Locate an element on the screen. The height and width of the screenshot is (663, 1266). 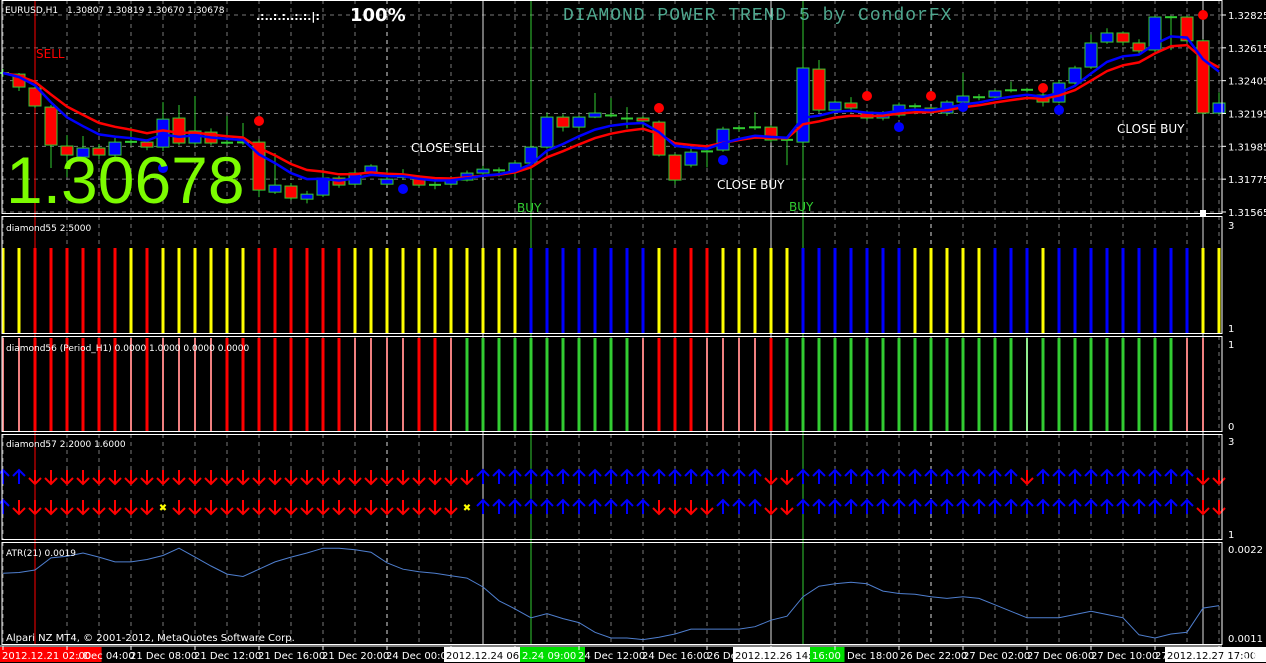
time-axis-label: 26 De is located at coordinates (722, 656).